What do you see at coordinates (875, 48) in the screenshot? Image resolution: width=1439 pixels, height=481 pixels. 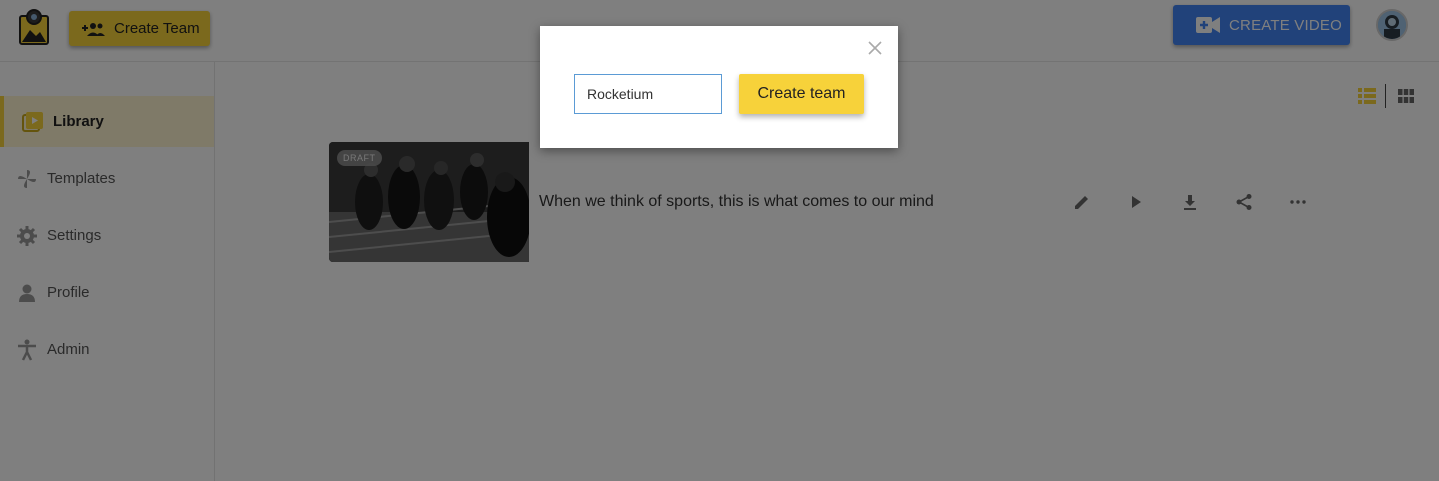 I see `close-icon` at bounding box center [875, 48].